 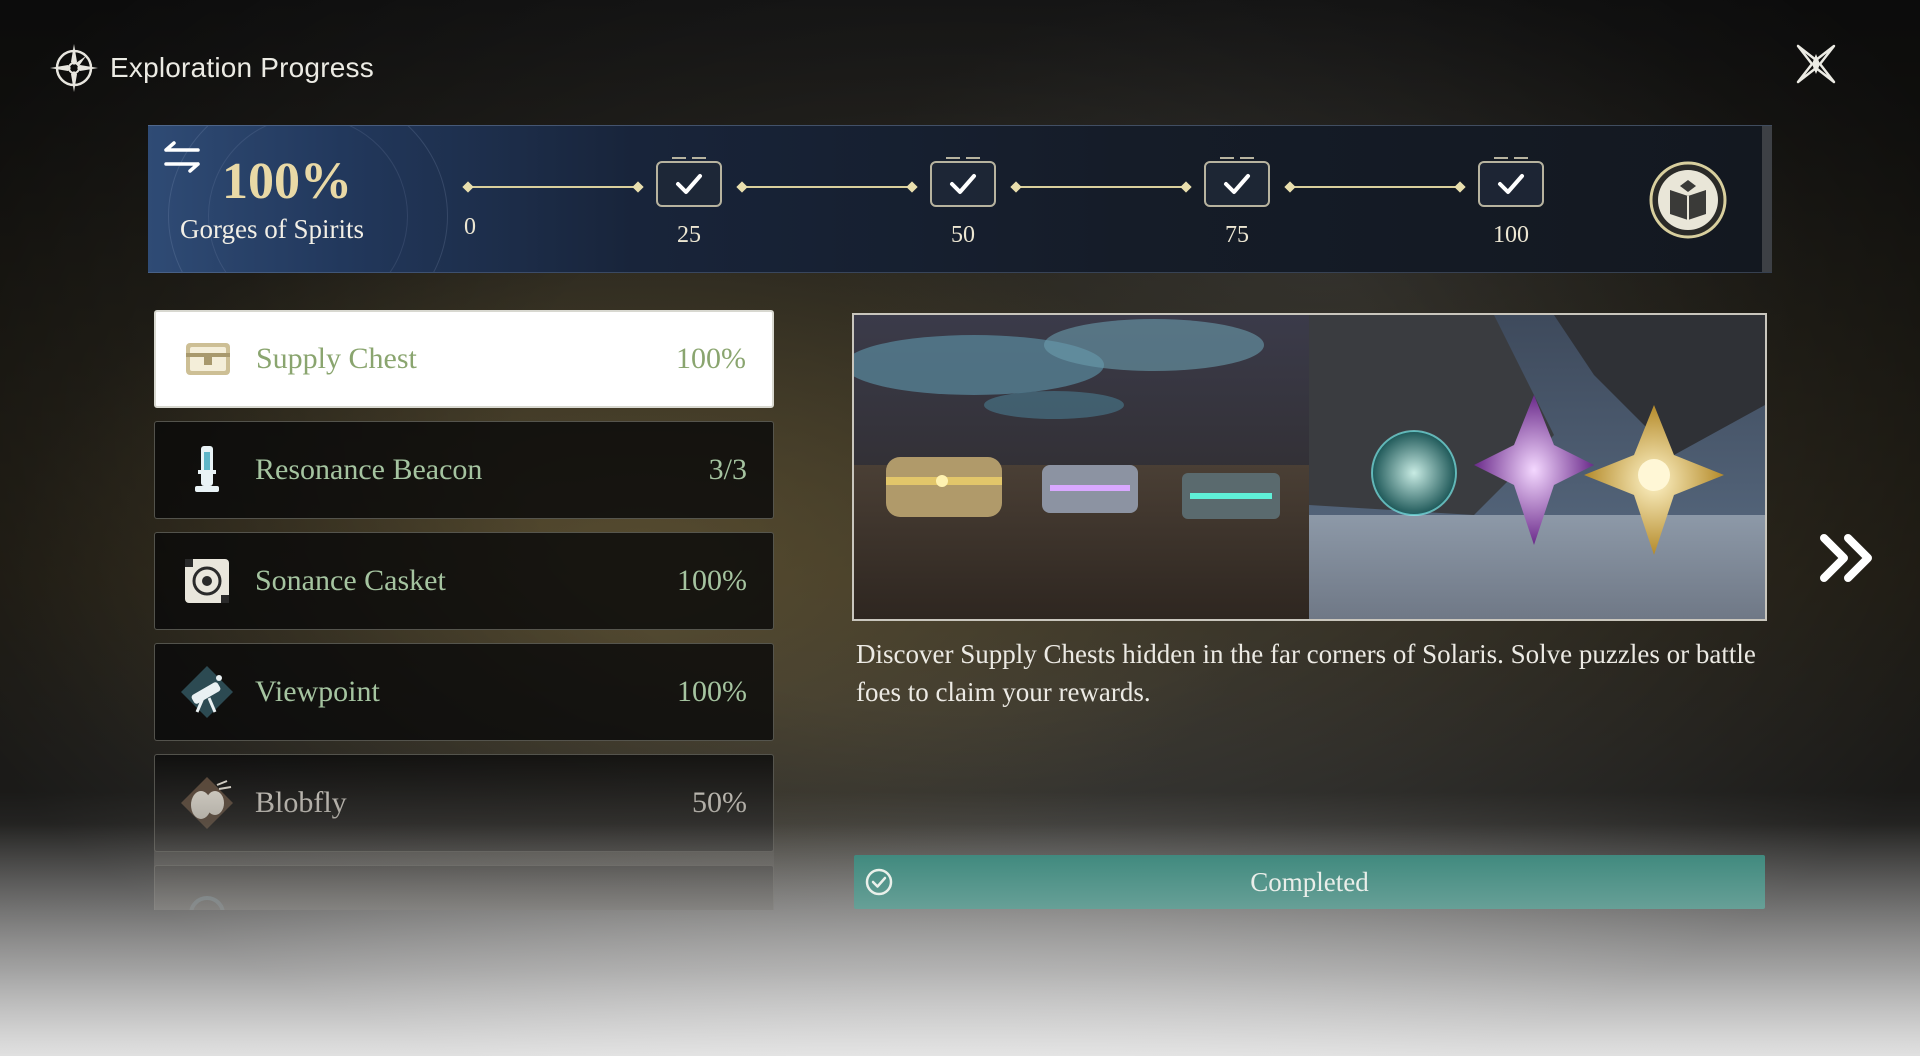 What do you see at coordinates (470, 227) in the screenshot?
I see `milestone-label-0: 0` at bounding box center [470, 227].